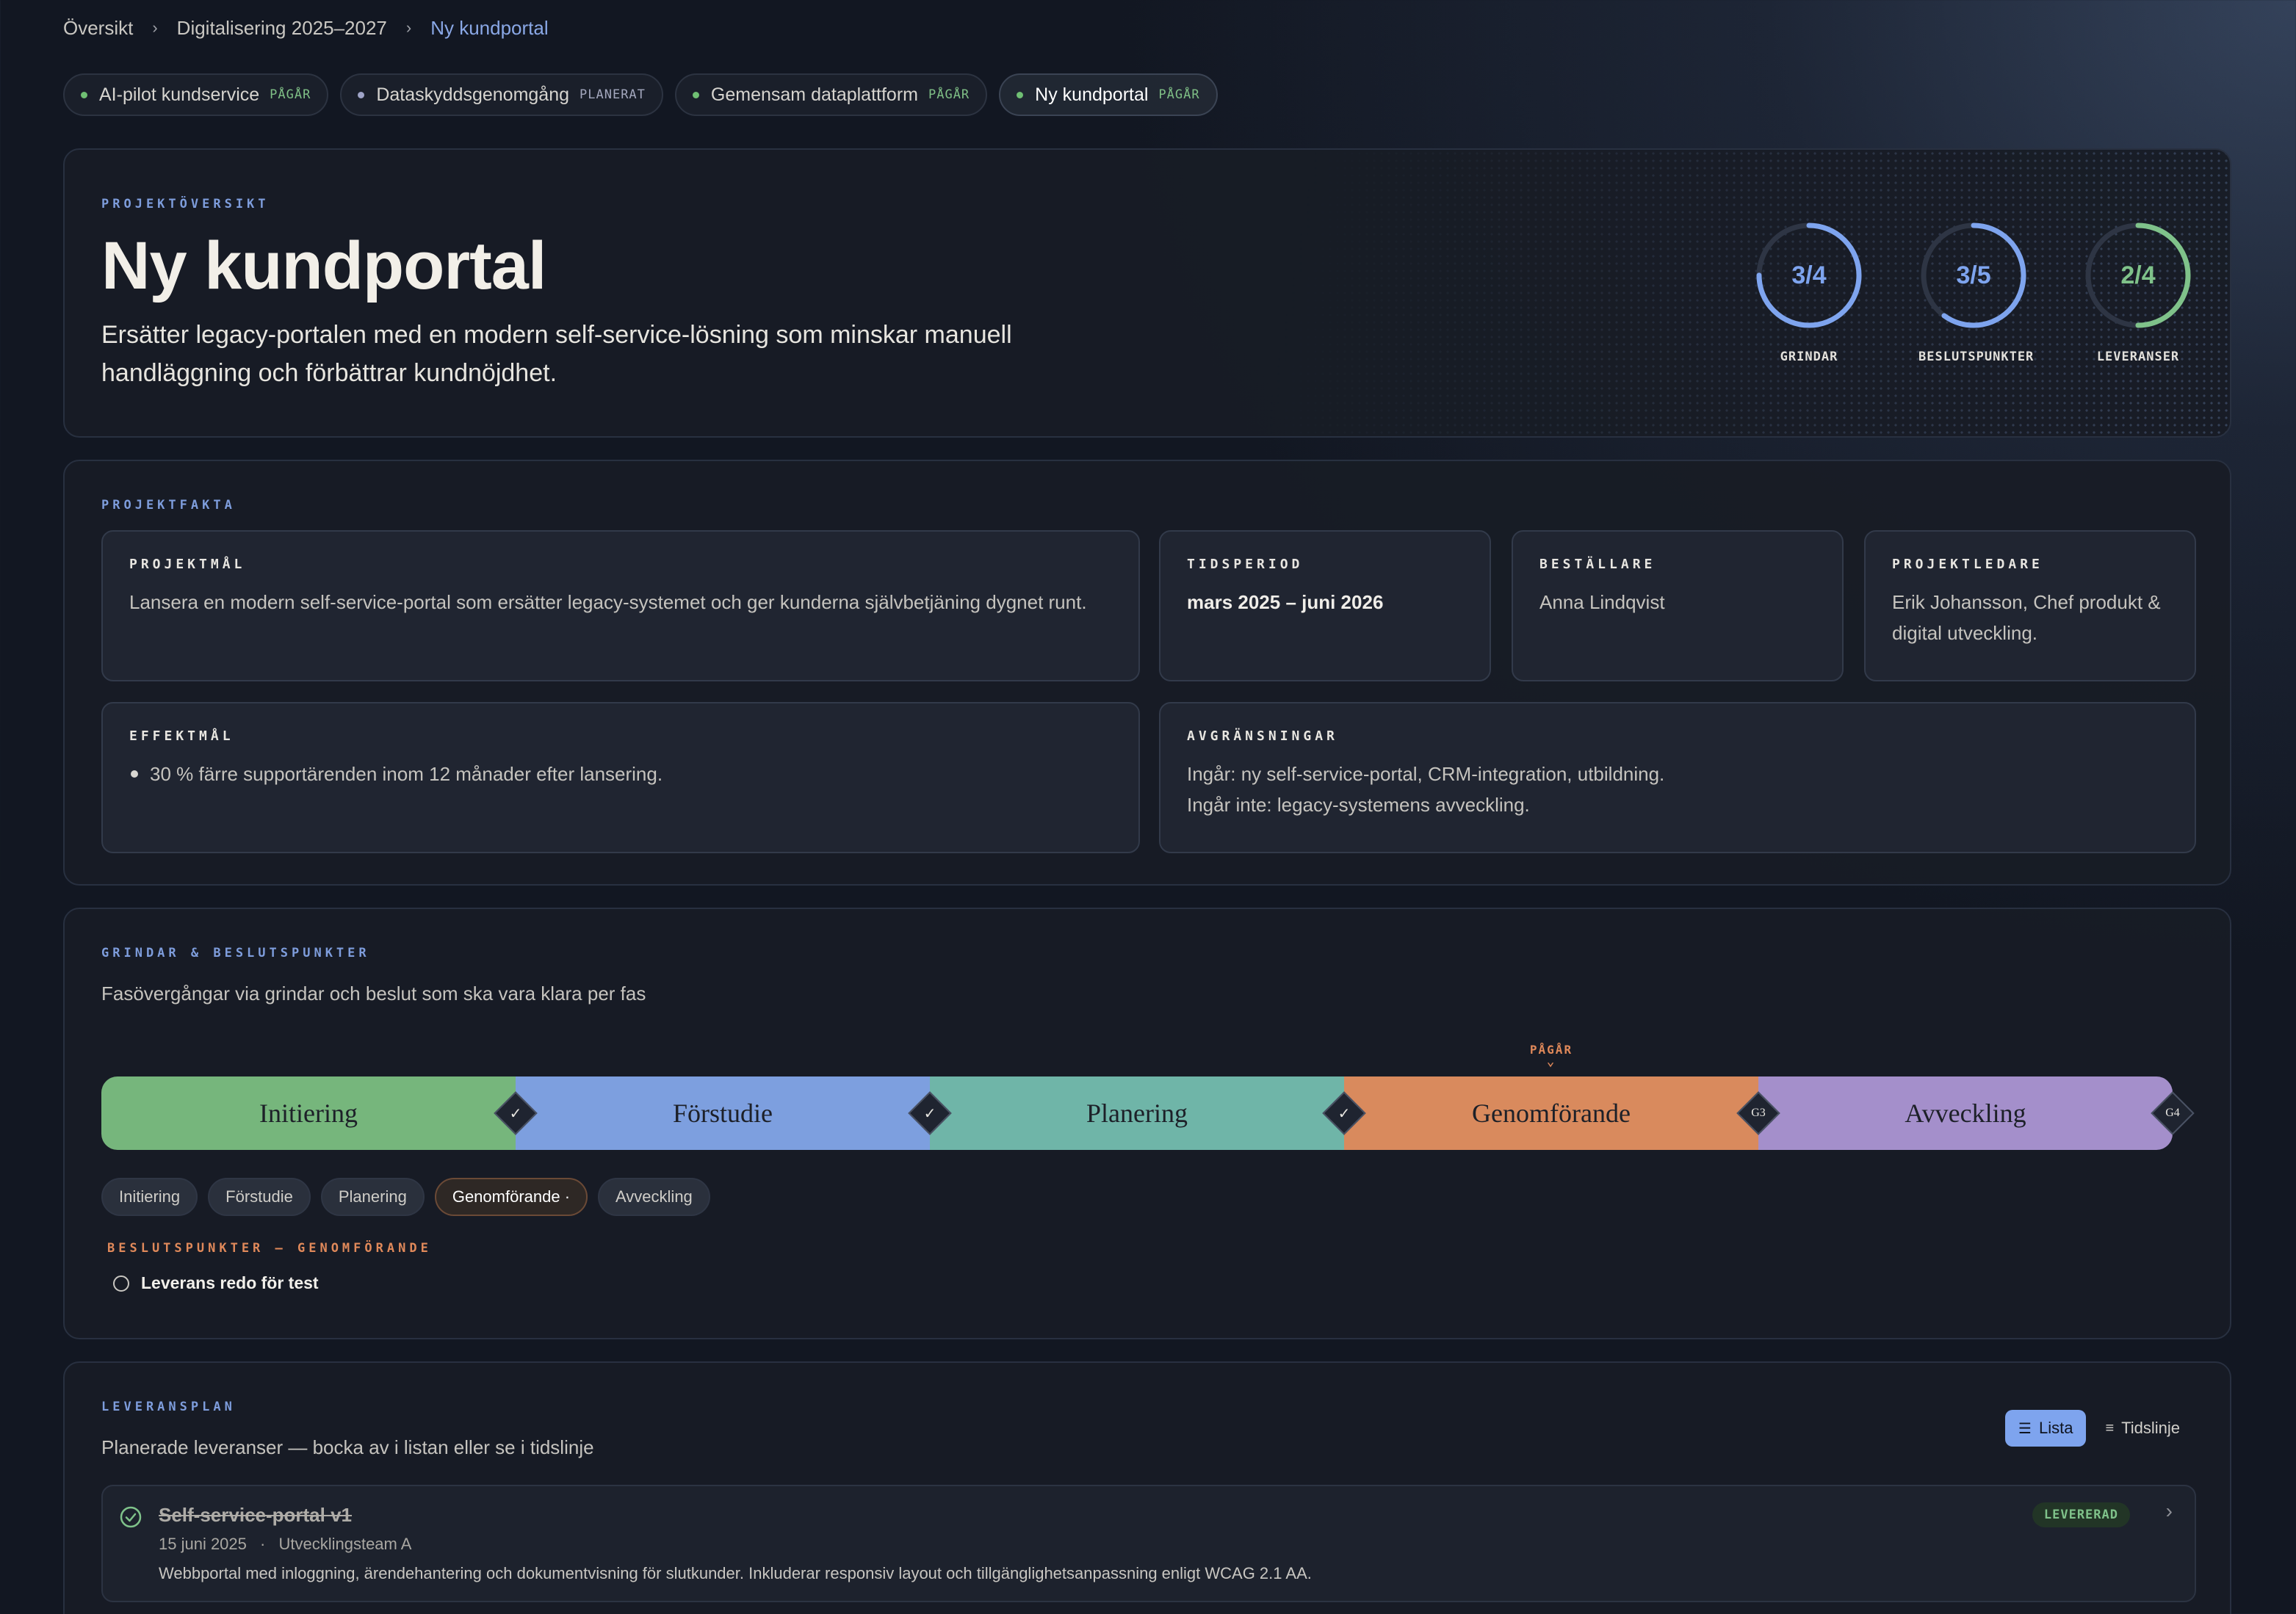  I want to click on current-phase-indicator: PÅGÅR ⌄, so click(1551, 1056).